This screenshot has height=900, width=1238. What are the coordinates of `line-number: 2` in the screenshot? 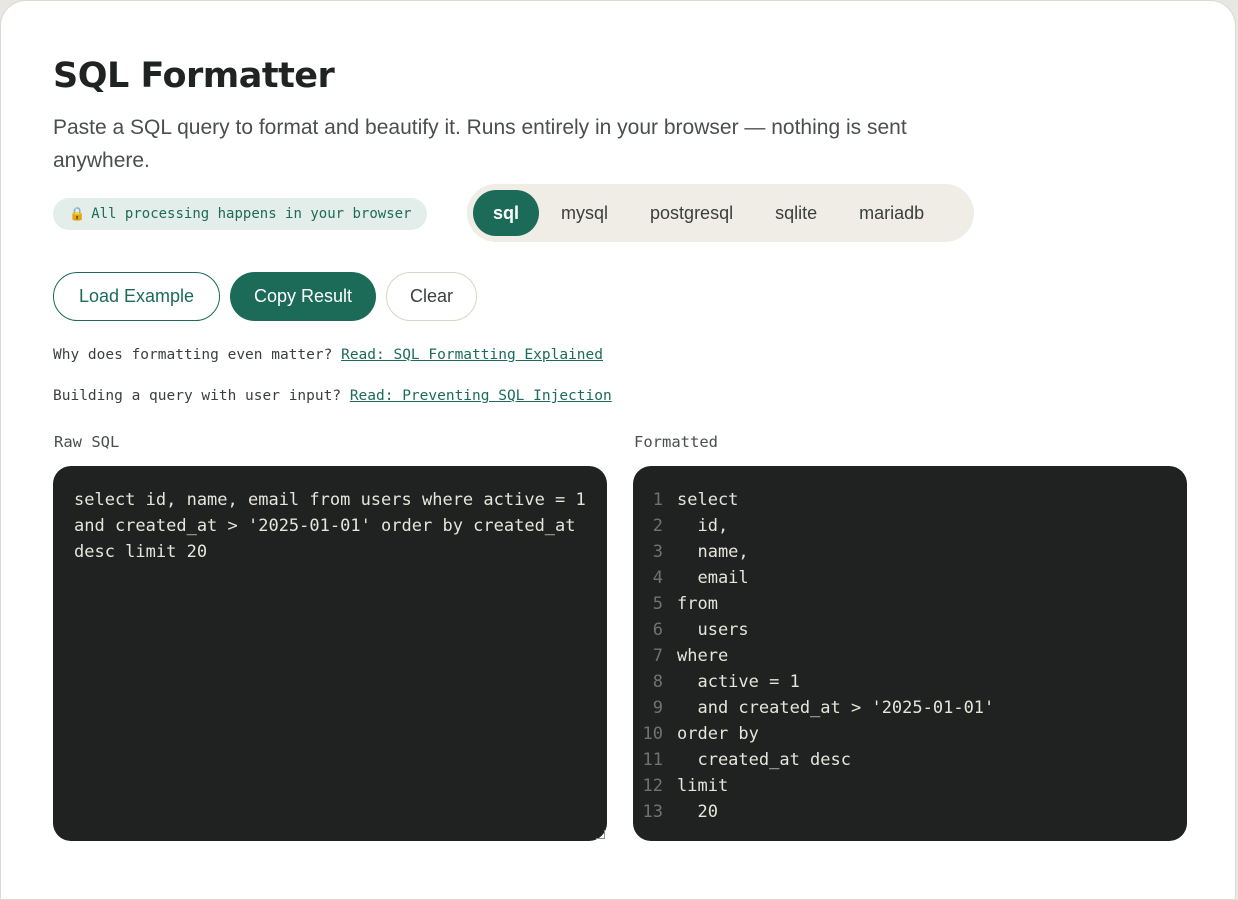 It's located at (657, 526).